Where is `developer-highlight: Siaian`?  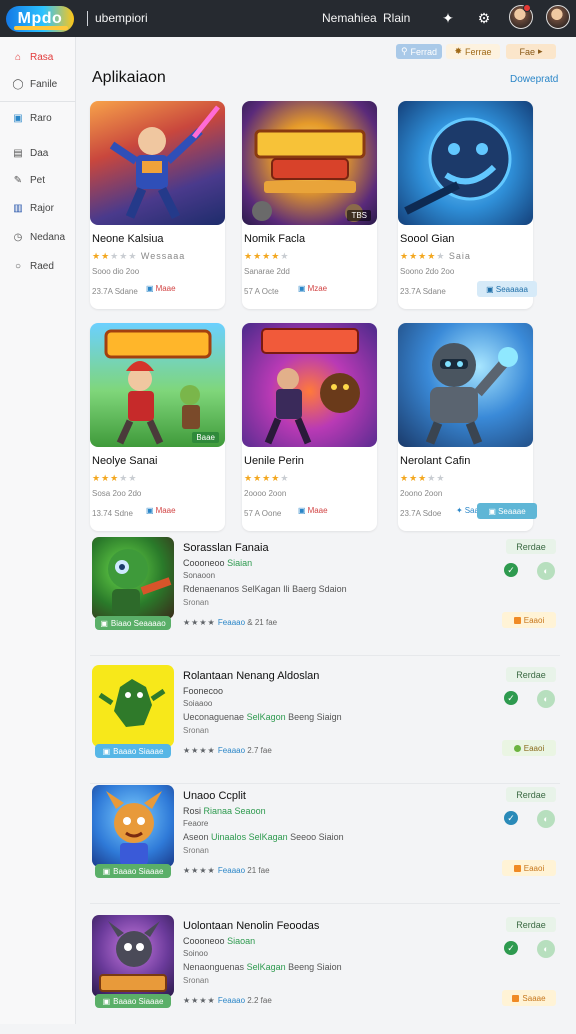
developer-highlight: Siaian is located at coordinates (240, 563).